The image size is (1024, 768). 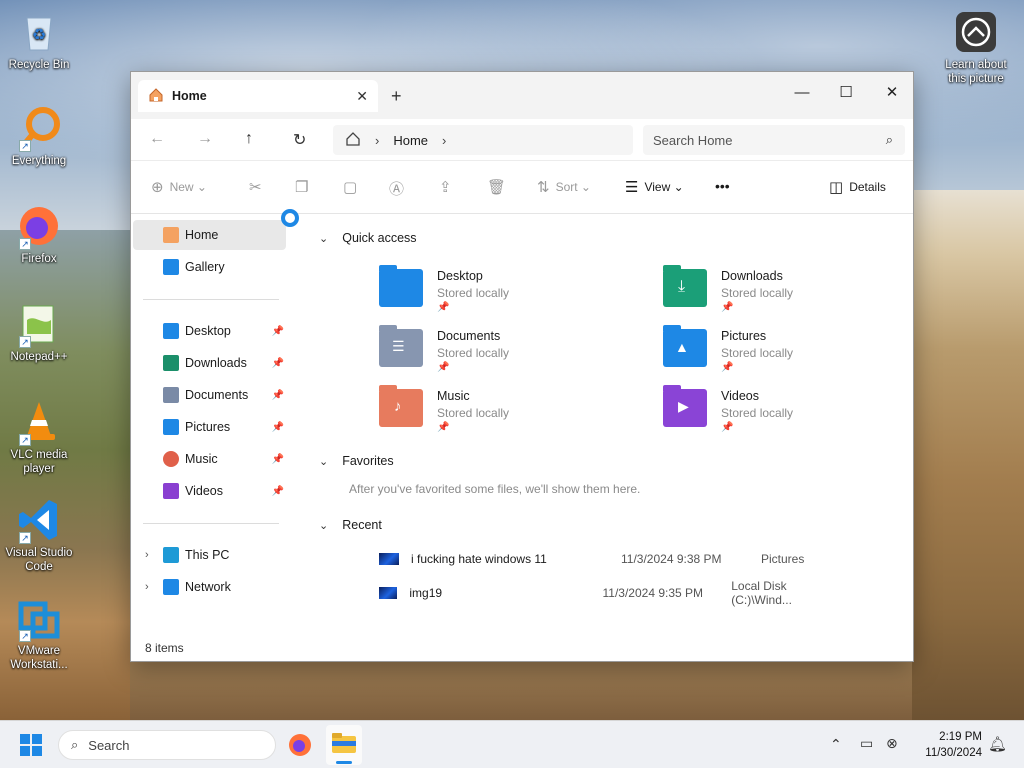 What do you see at coordinates (401, 346) in the screenshot?
I see `documents-folder-icon: ☰` at bounding box center [401, 346].